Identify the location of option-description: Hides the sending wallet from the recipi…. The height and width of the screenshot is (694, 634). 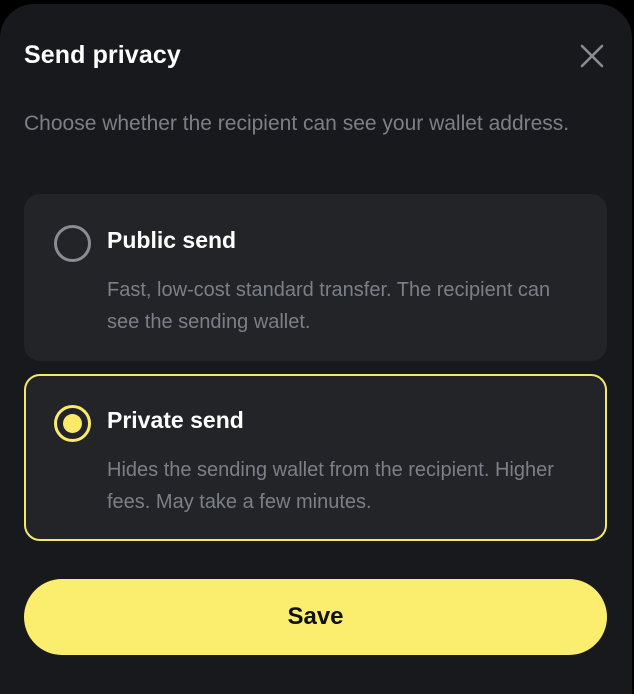
(330, 486).